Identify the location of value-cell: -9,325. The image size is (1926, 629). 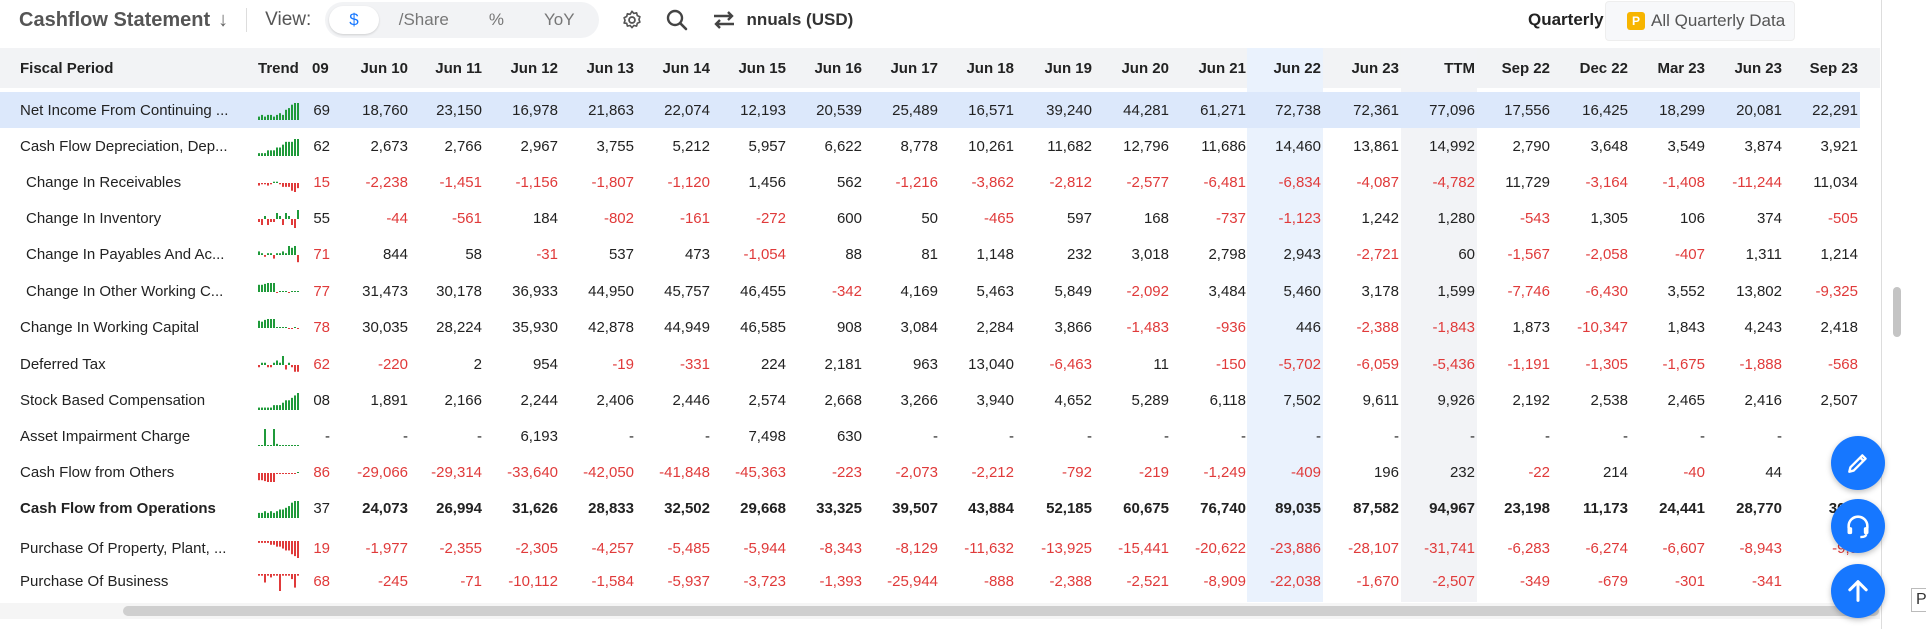
(1836, 291).